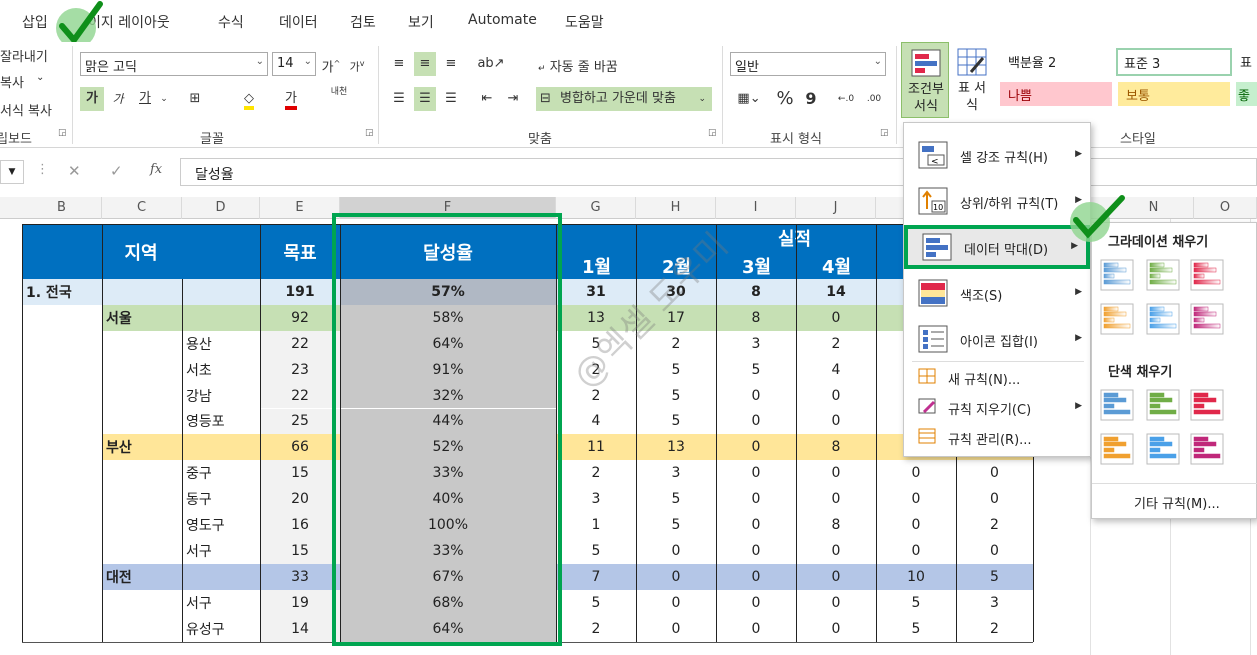 Image resolution: width=1257 pixels, height=655 pixels. Describe the element at coordinates (578, 65) in the screenshot. I see `wrap-text-button: ↵ 자동 줄 바꿈` at that location.